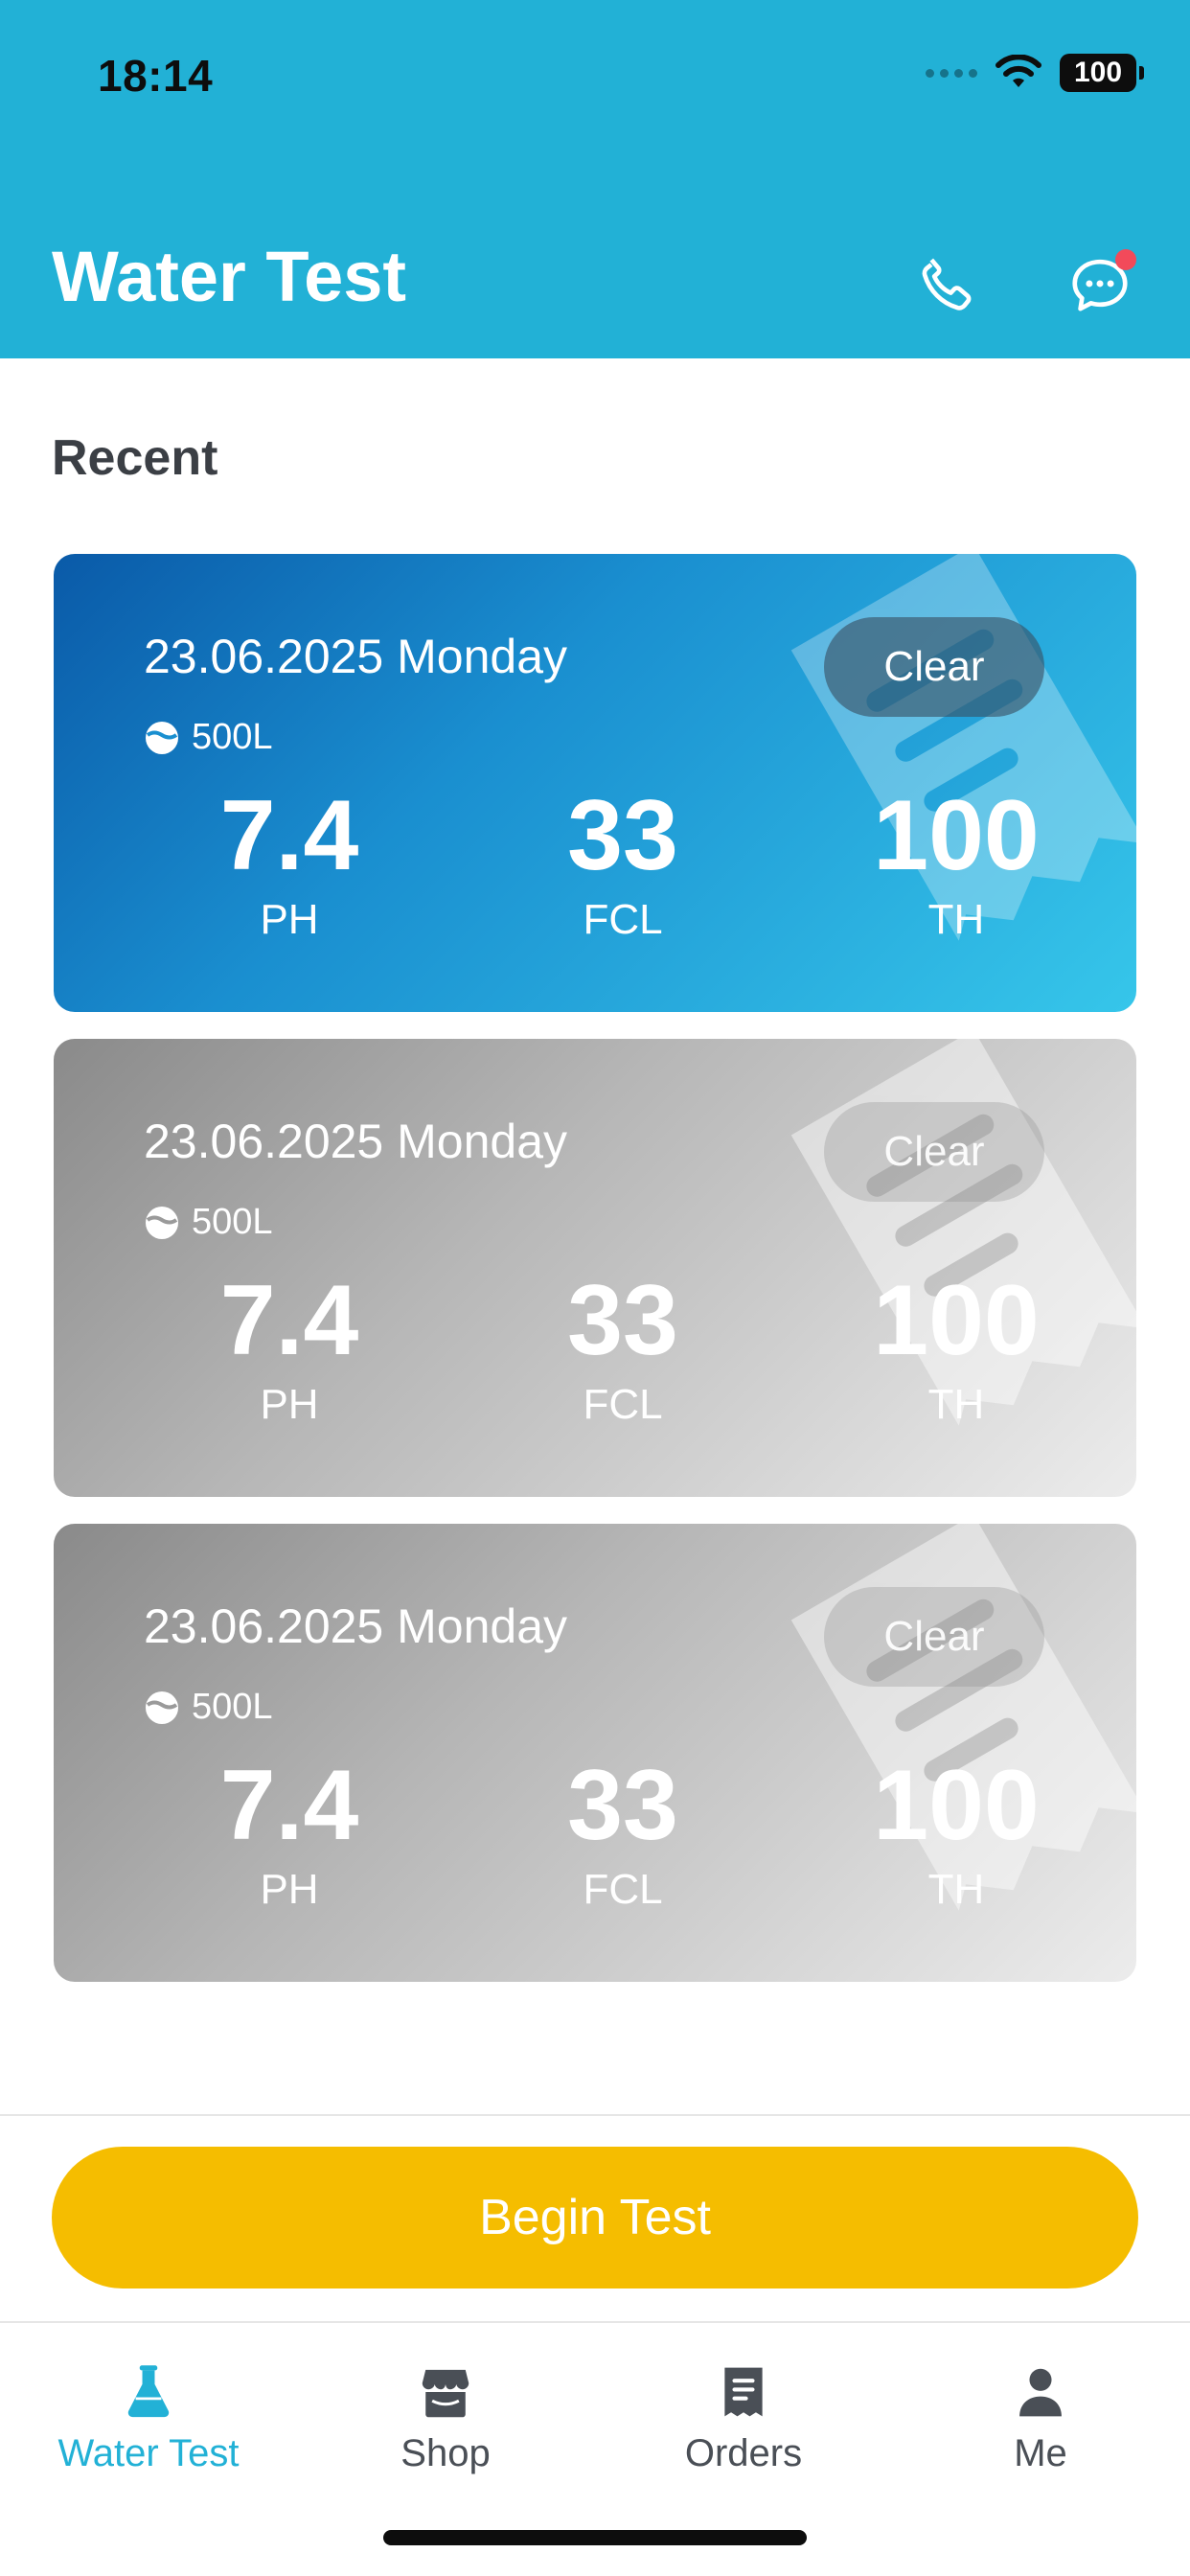 The image size is (1190, 2576). Describe the element at coordinates (148, 2419) in the screenshot. I see `tab-water-test: Water Test` at that location.